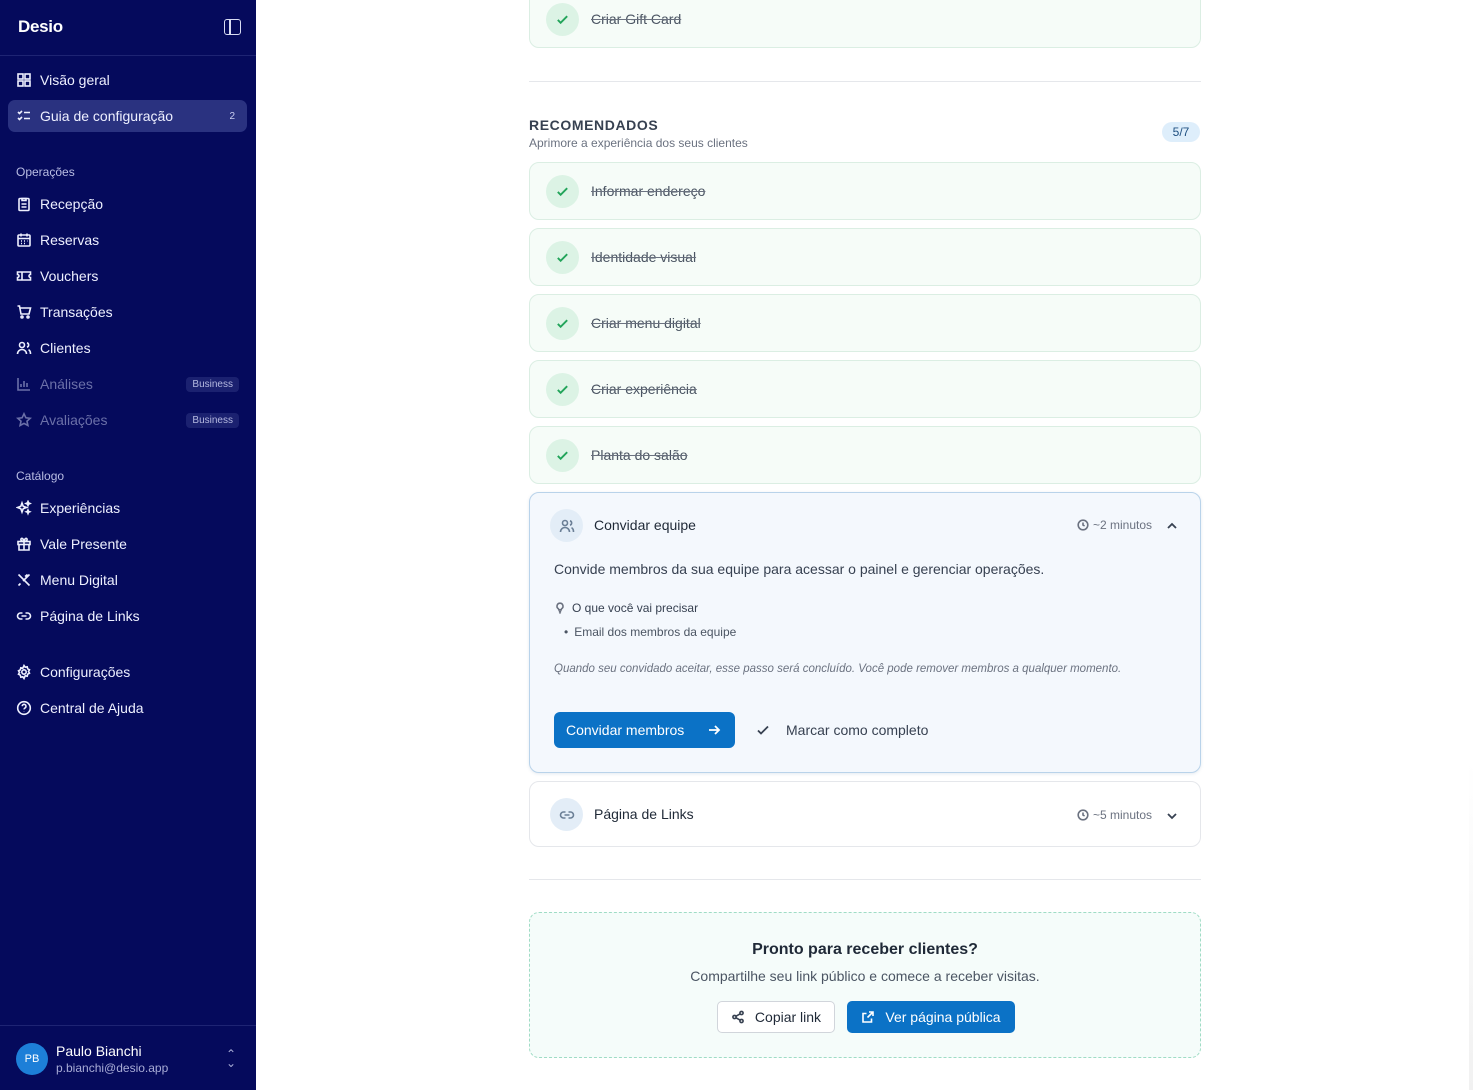 This screenshot has height=1090, width=1473. I want to click on help-icon, so click(24, 708).